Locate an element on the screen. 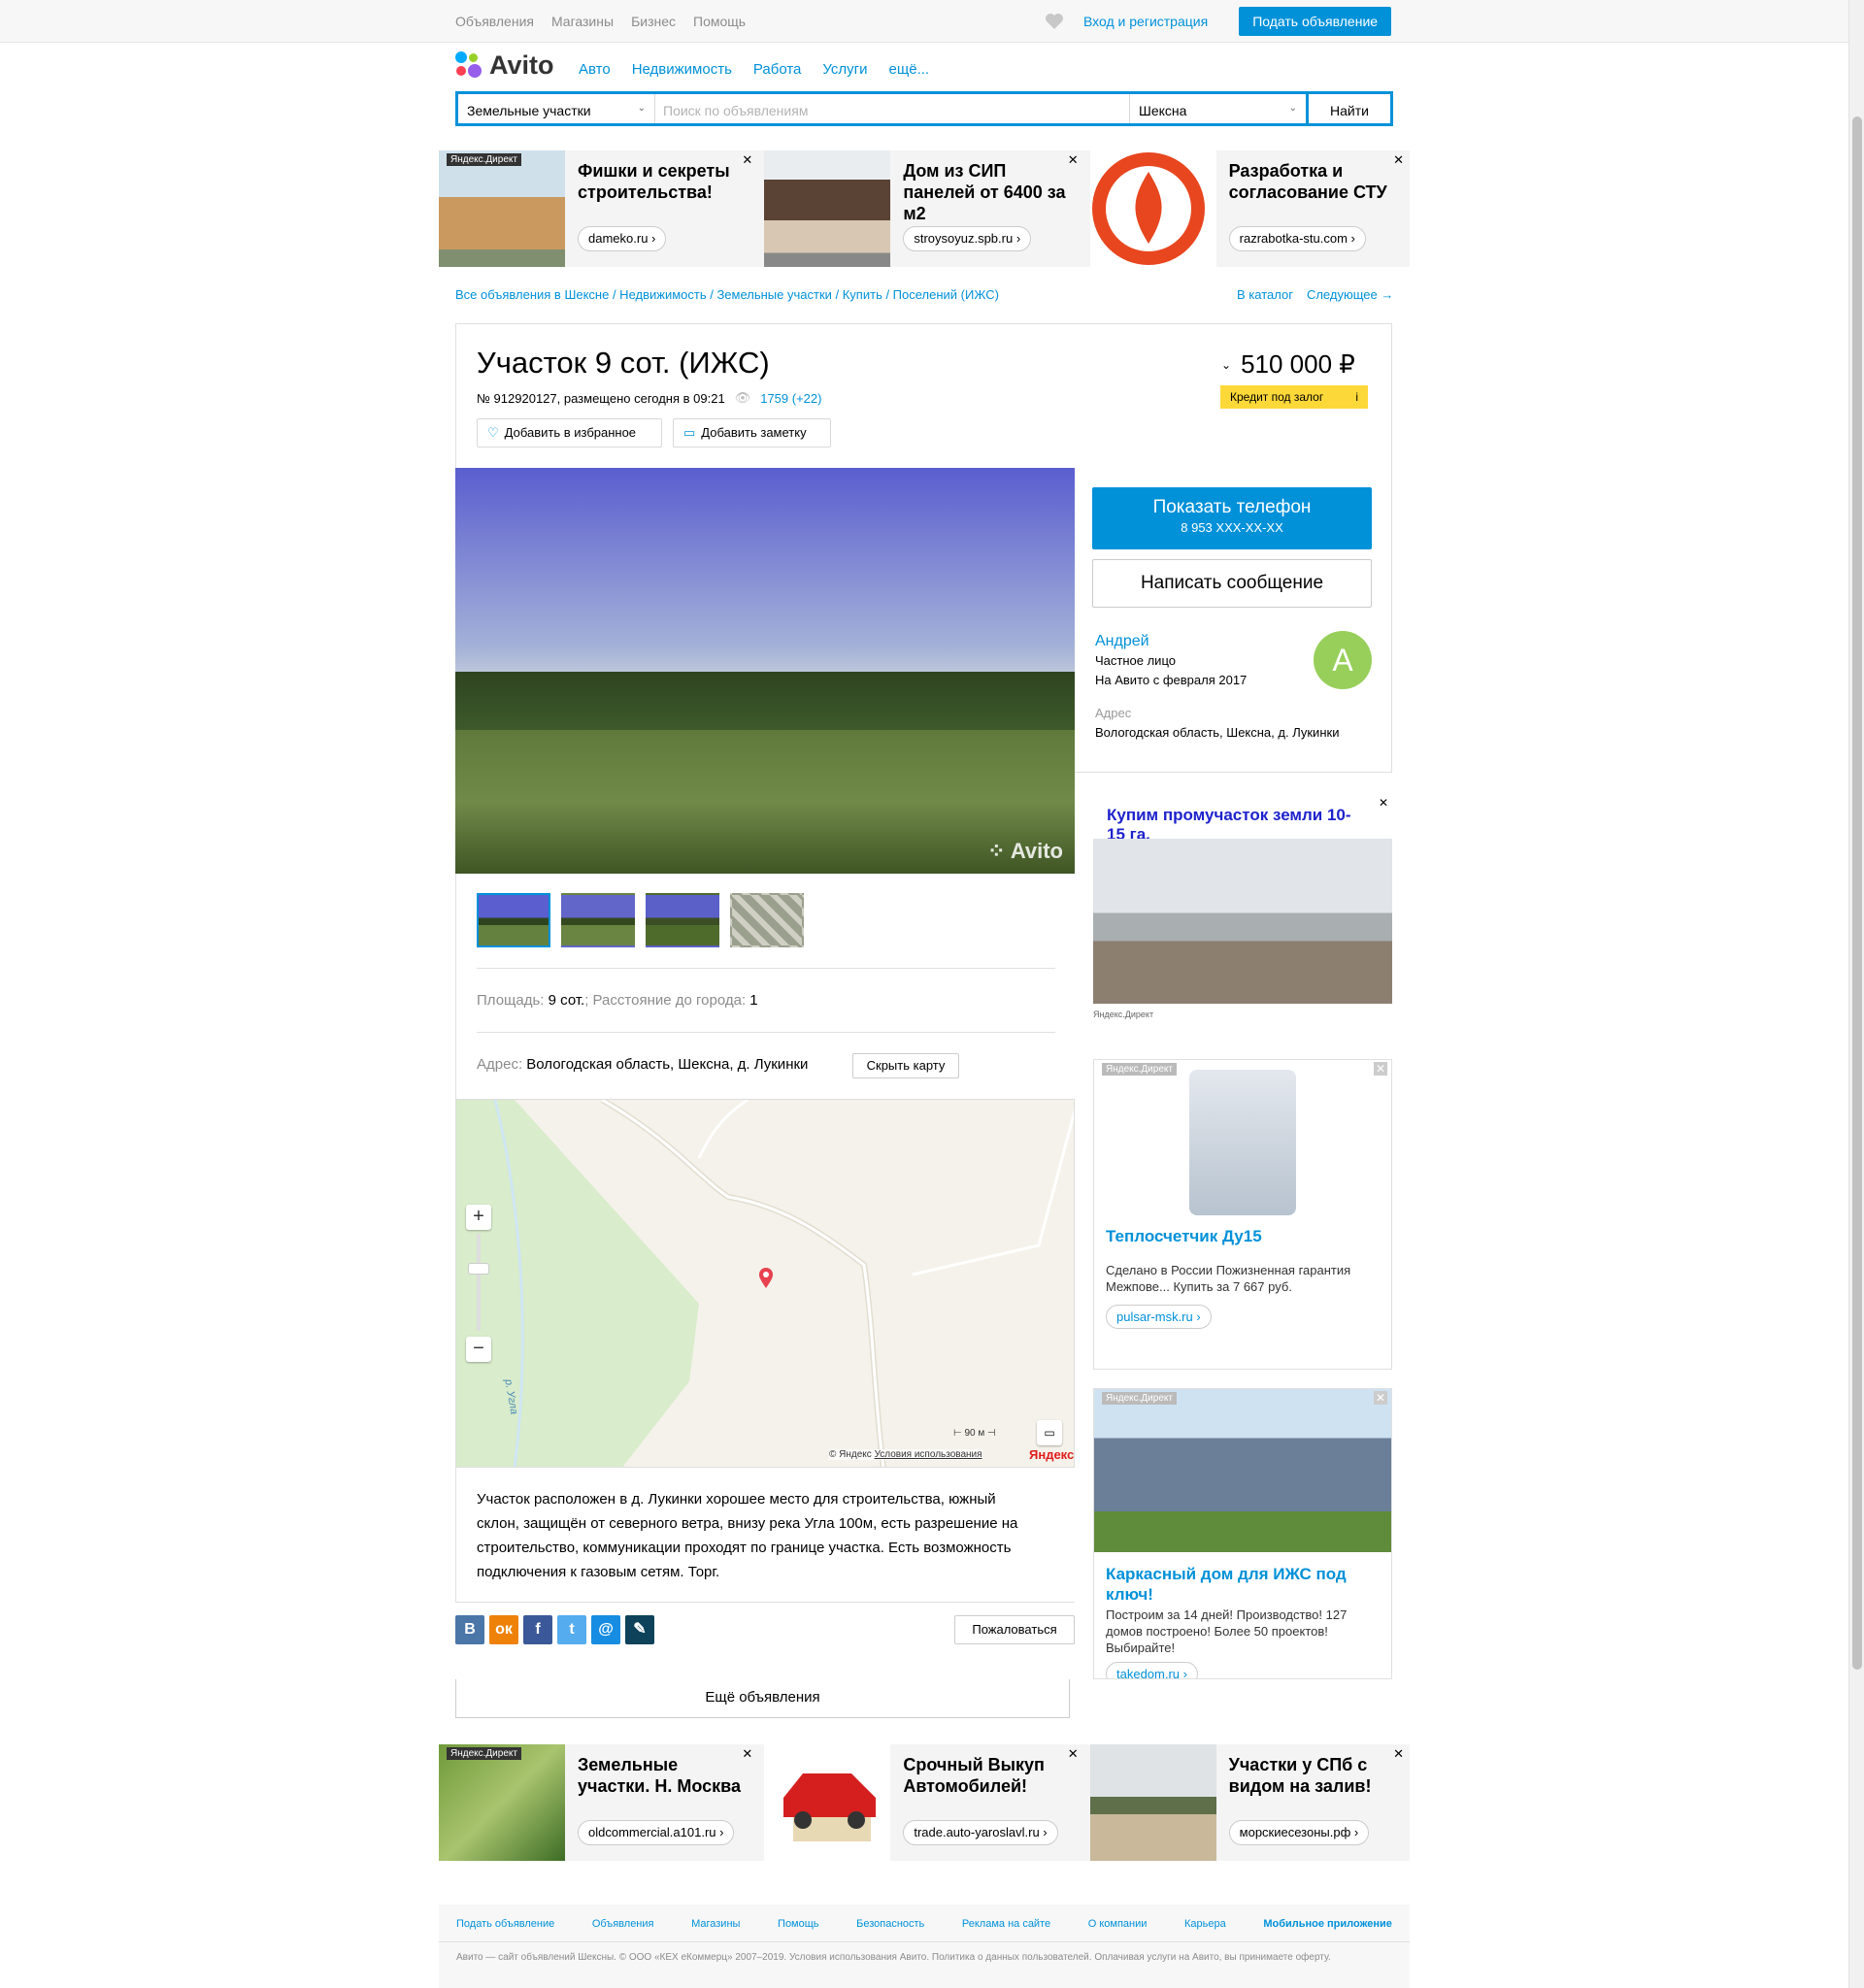 The height and width of the screenshot is (1988, 1864). footer-link: Безопасность is located at coordinates (890, 1924).